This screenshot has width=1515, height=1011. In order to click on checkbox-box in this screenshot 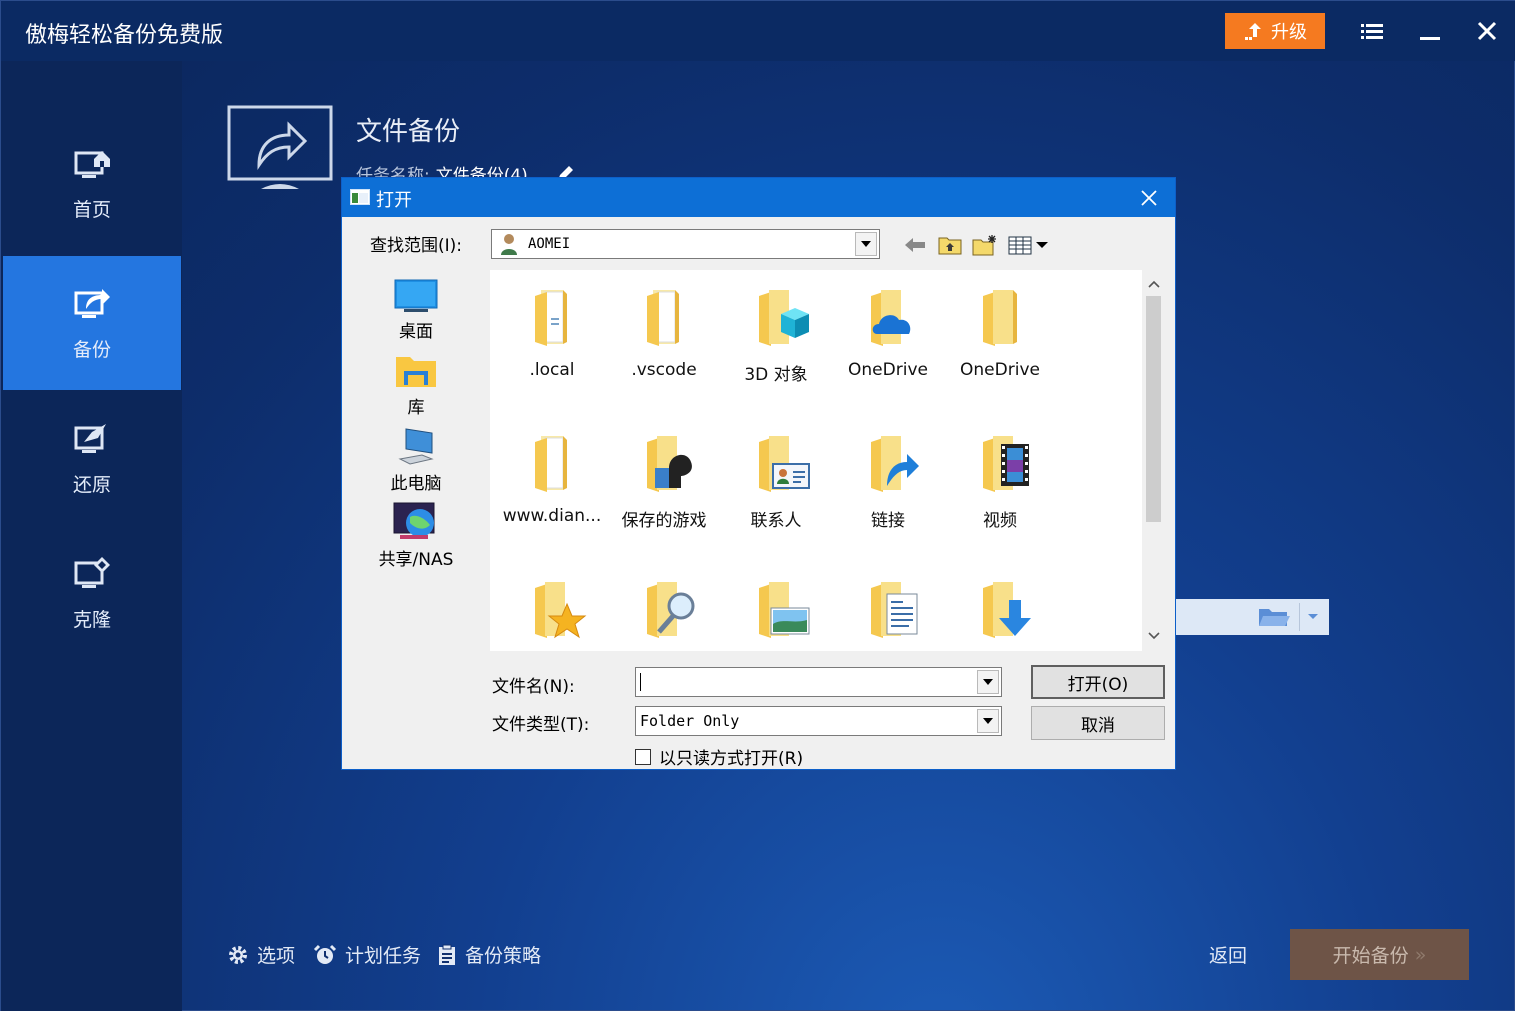, I will do `click(643, 756)`.